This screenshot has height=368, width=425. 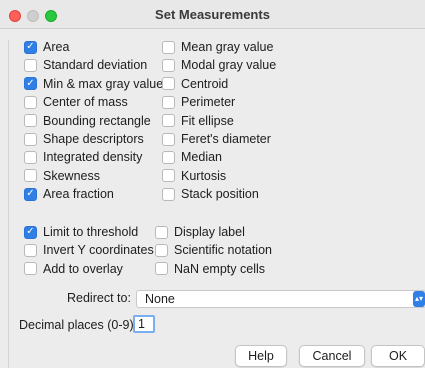 What do you see at coordinates (209, 232) in the screenshot?
I see `checkbox-label: Display label` at bounding box center [209, 232].